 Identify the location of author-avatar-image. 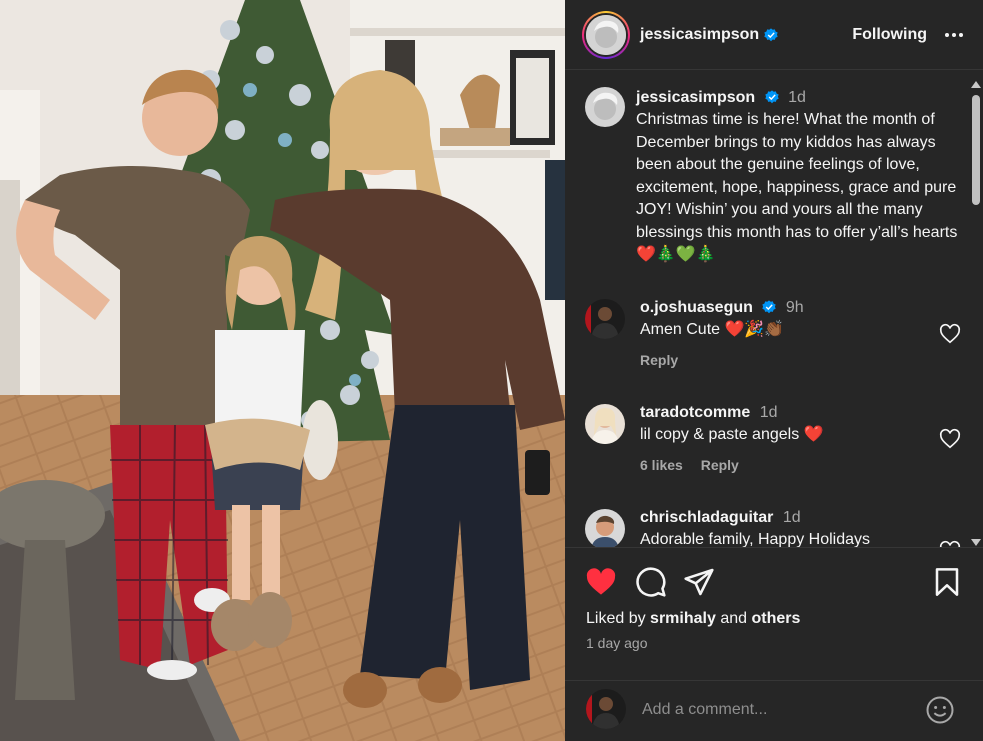
(606, 34).